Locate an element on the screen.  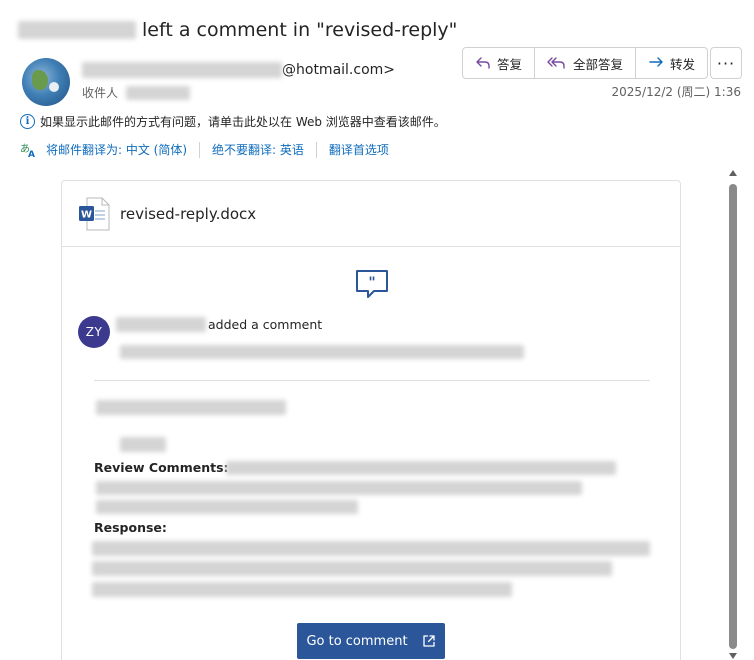
svg-text: A is located at coordinates (31, 154).